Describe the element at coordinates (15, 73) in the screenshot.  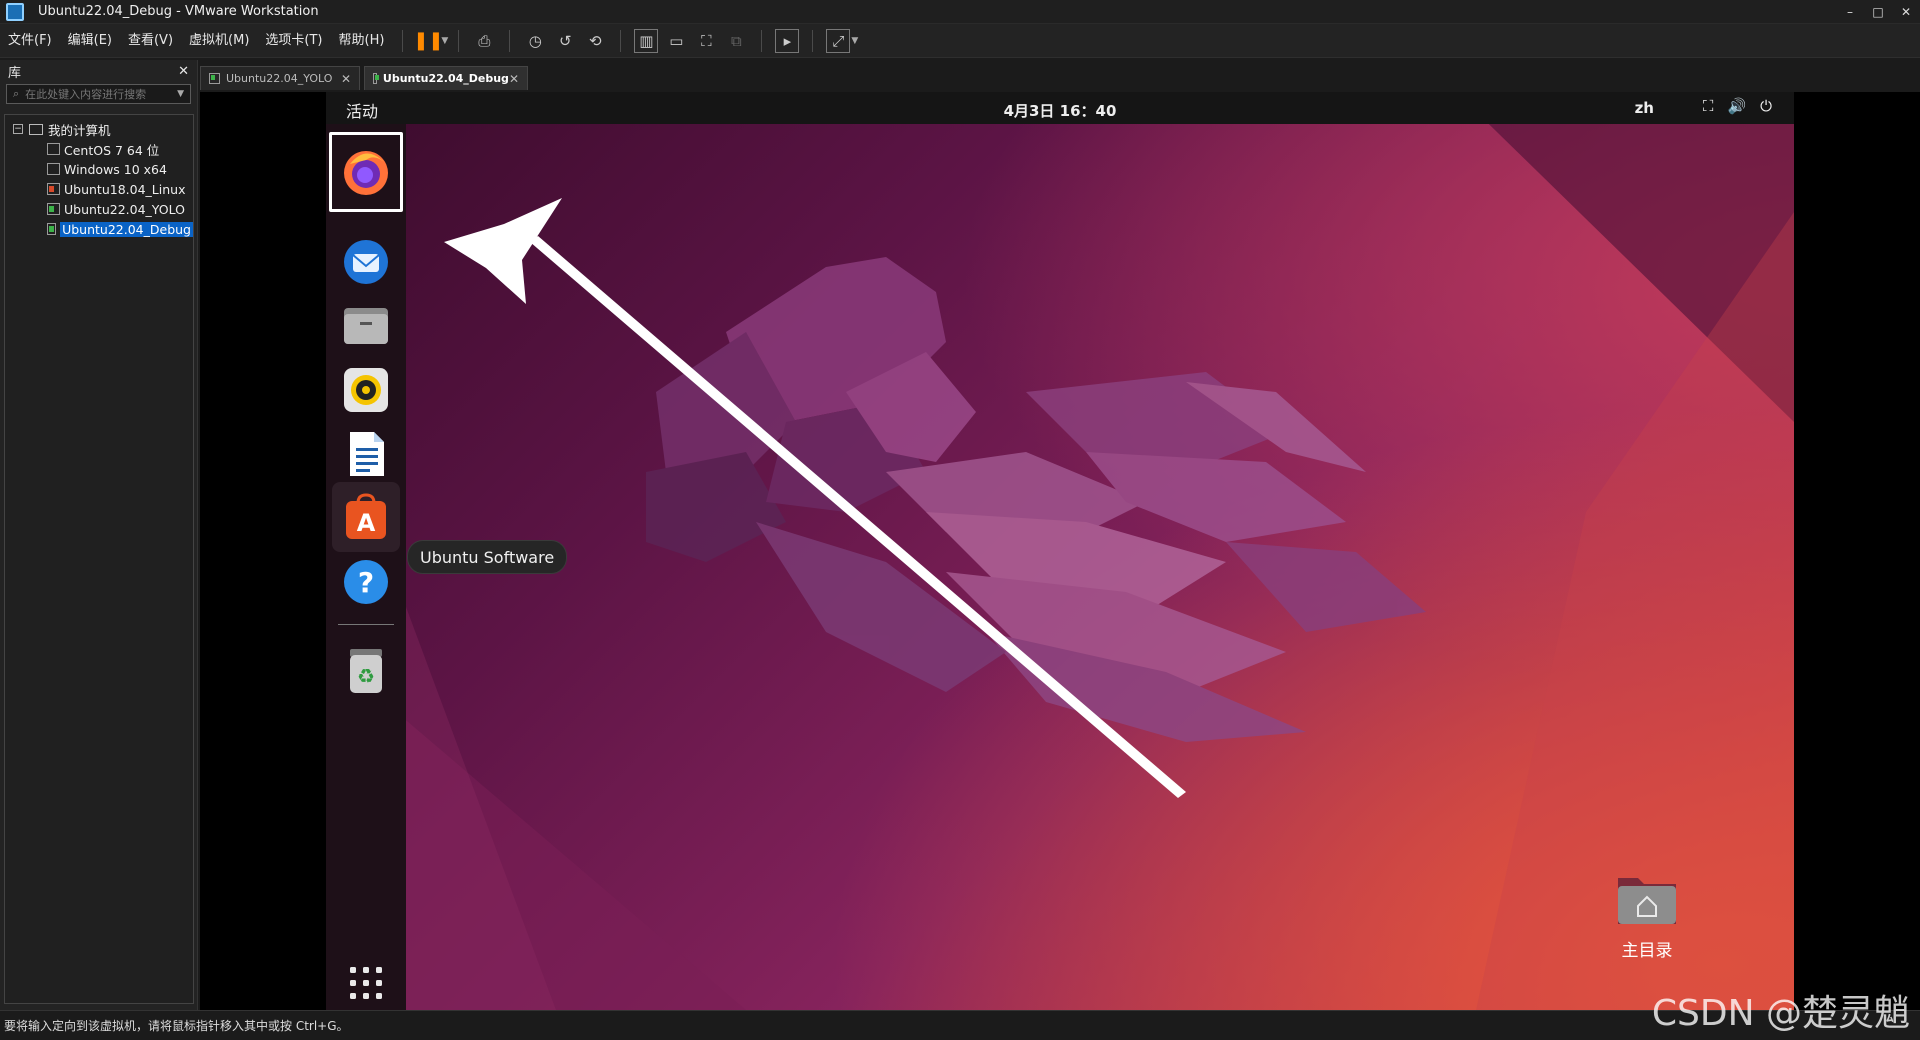
I see `library-title: 库` at that location.